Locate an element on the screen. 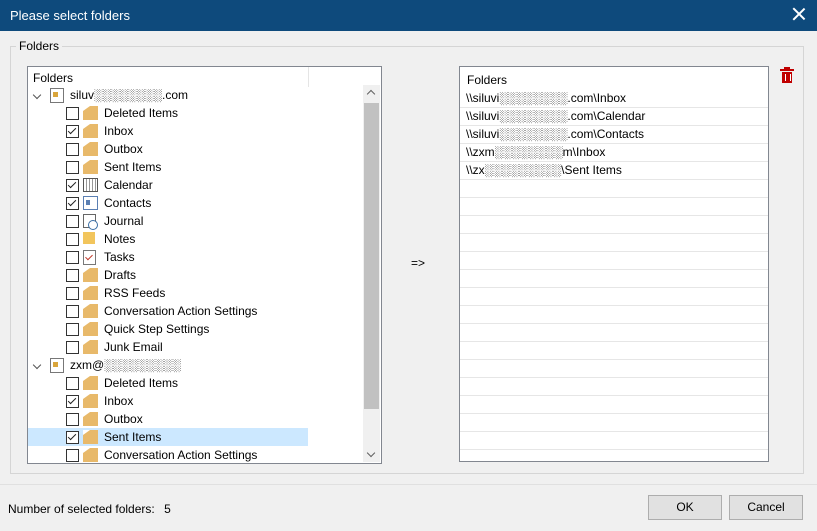 The image size is (817, 531). tree-scrollbar is located at coordinates (371, 273).